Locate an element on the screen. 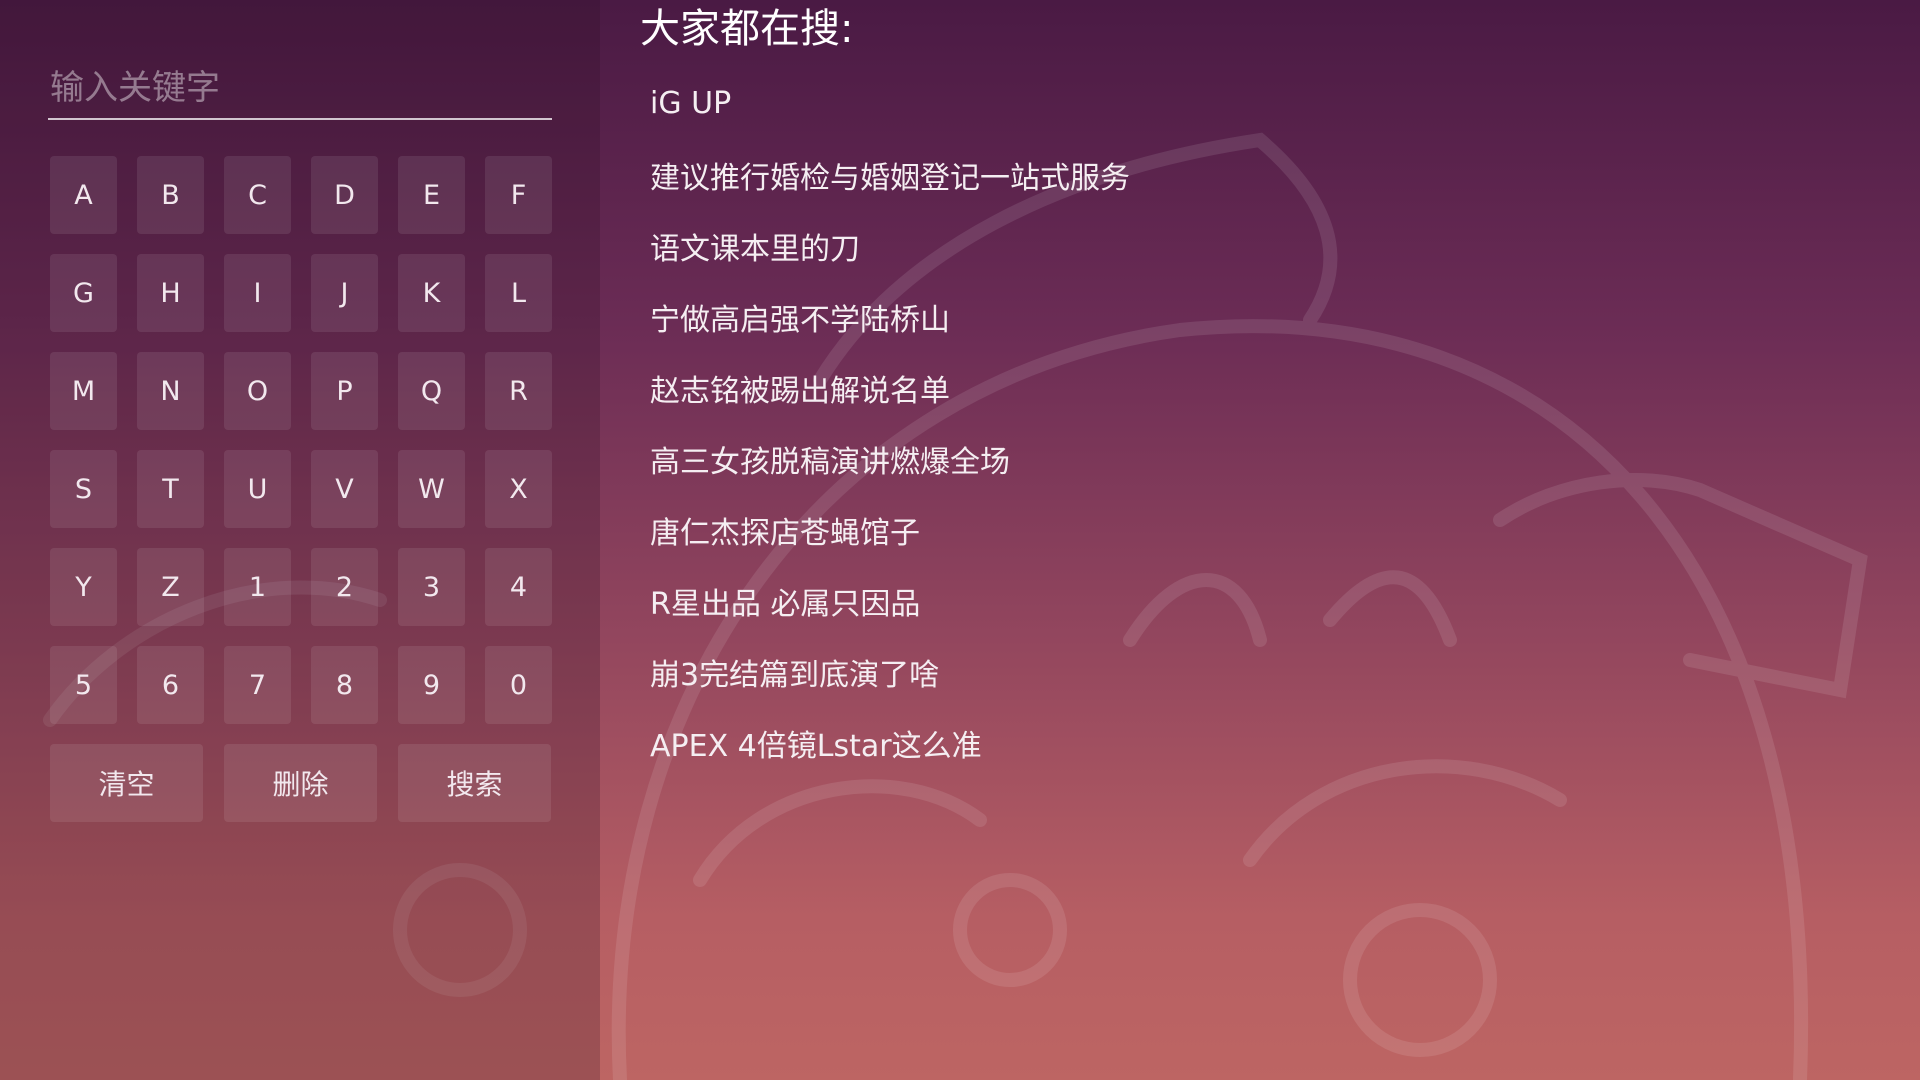  hot-search-item: 唐仁杰探店苍蝇馆子 is located at coordinates (890, 529).